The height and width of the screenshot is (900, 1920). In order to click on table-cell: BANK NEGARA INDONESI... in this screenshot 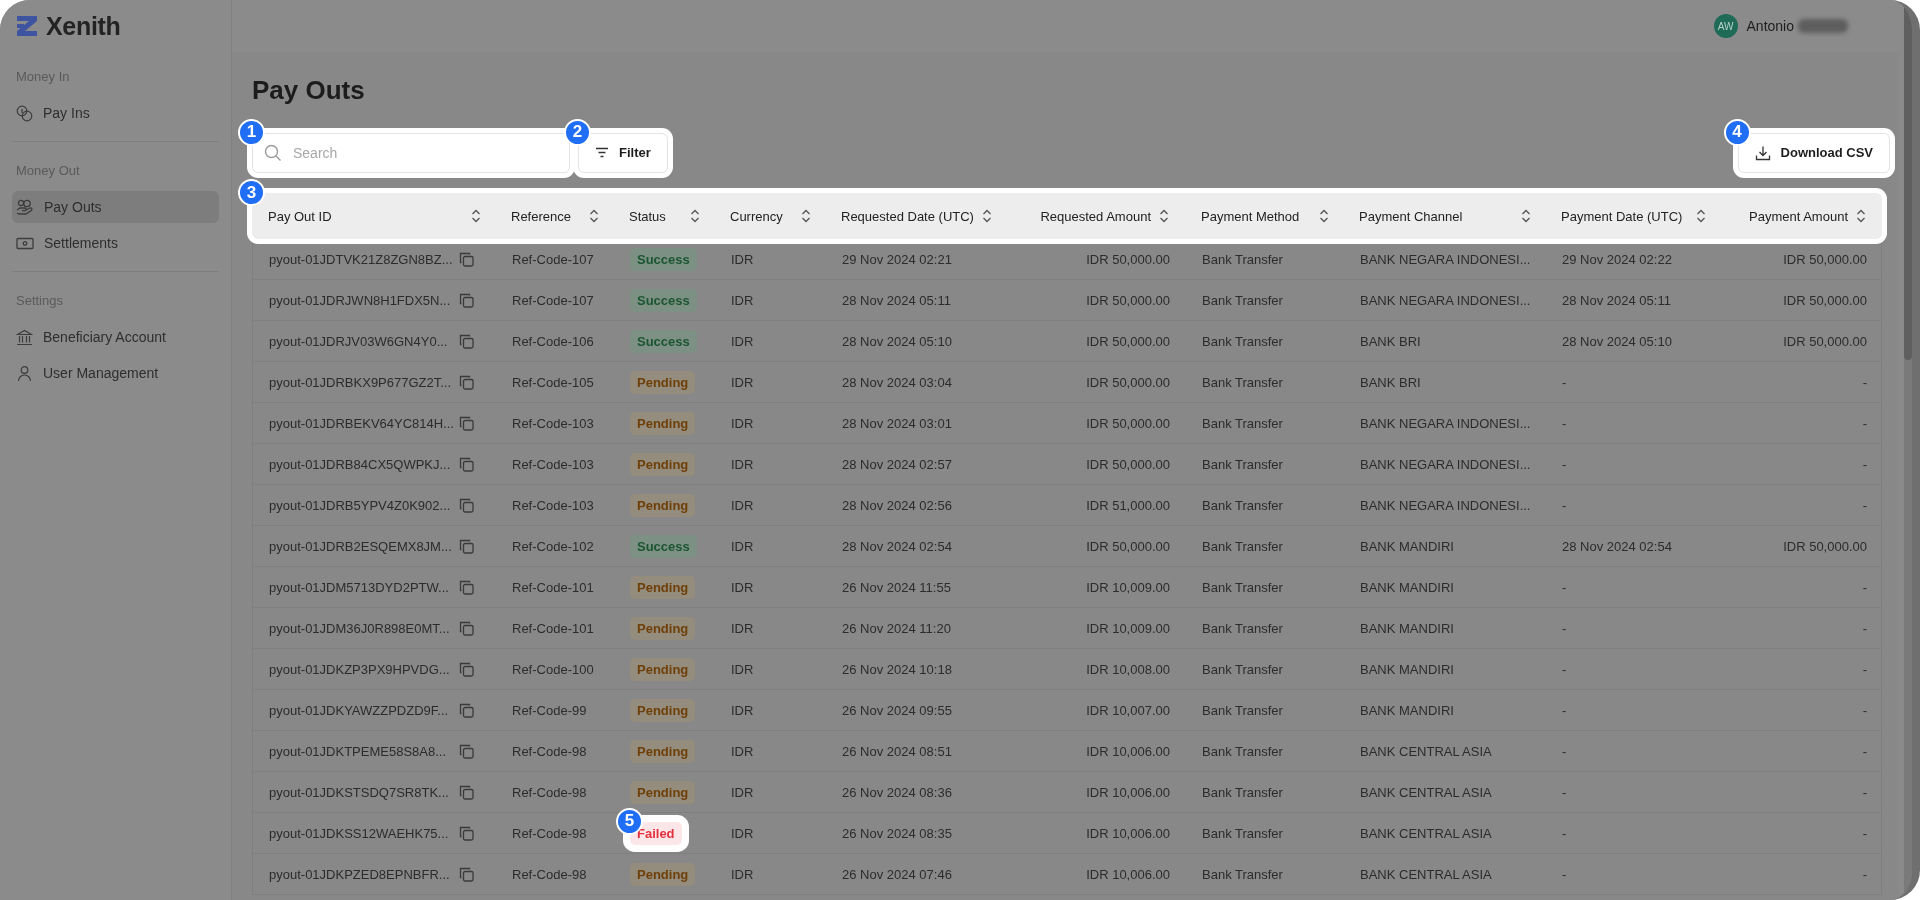, I will do `click(1445, 505)`.